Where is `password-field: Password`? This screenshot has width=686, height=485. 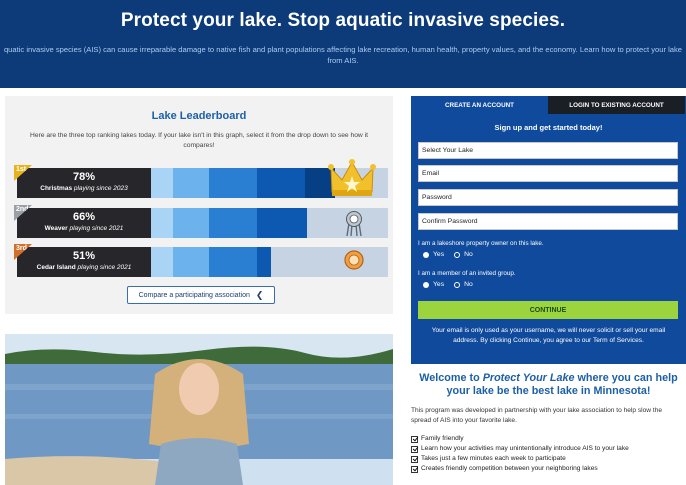 password-field: Password is located at coordinates (548, 197).